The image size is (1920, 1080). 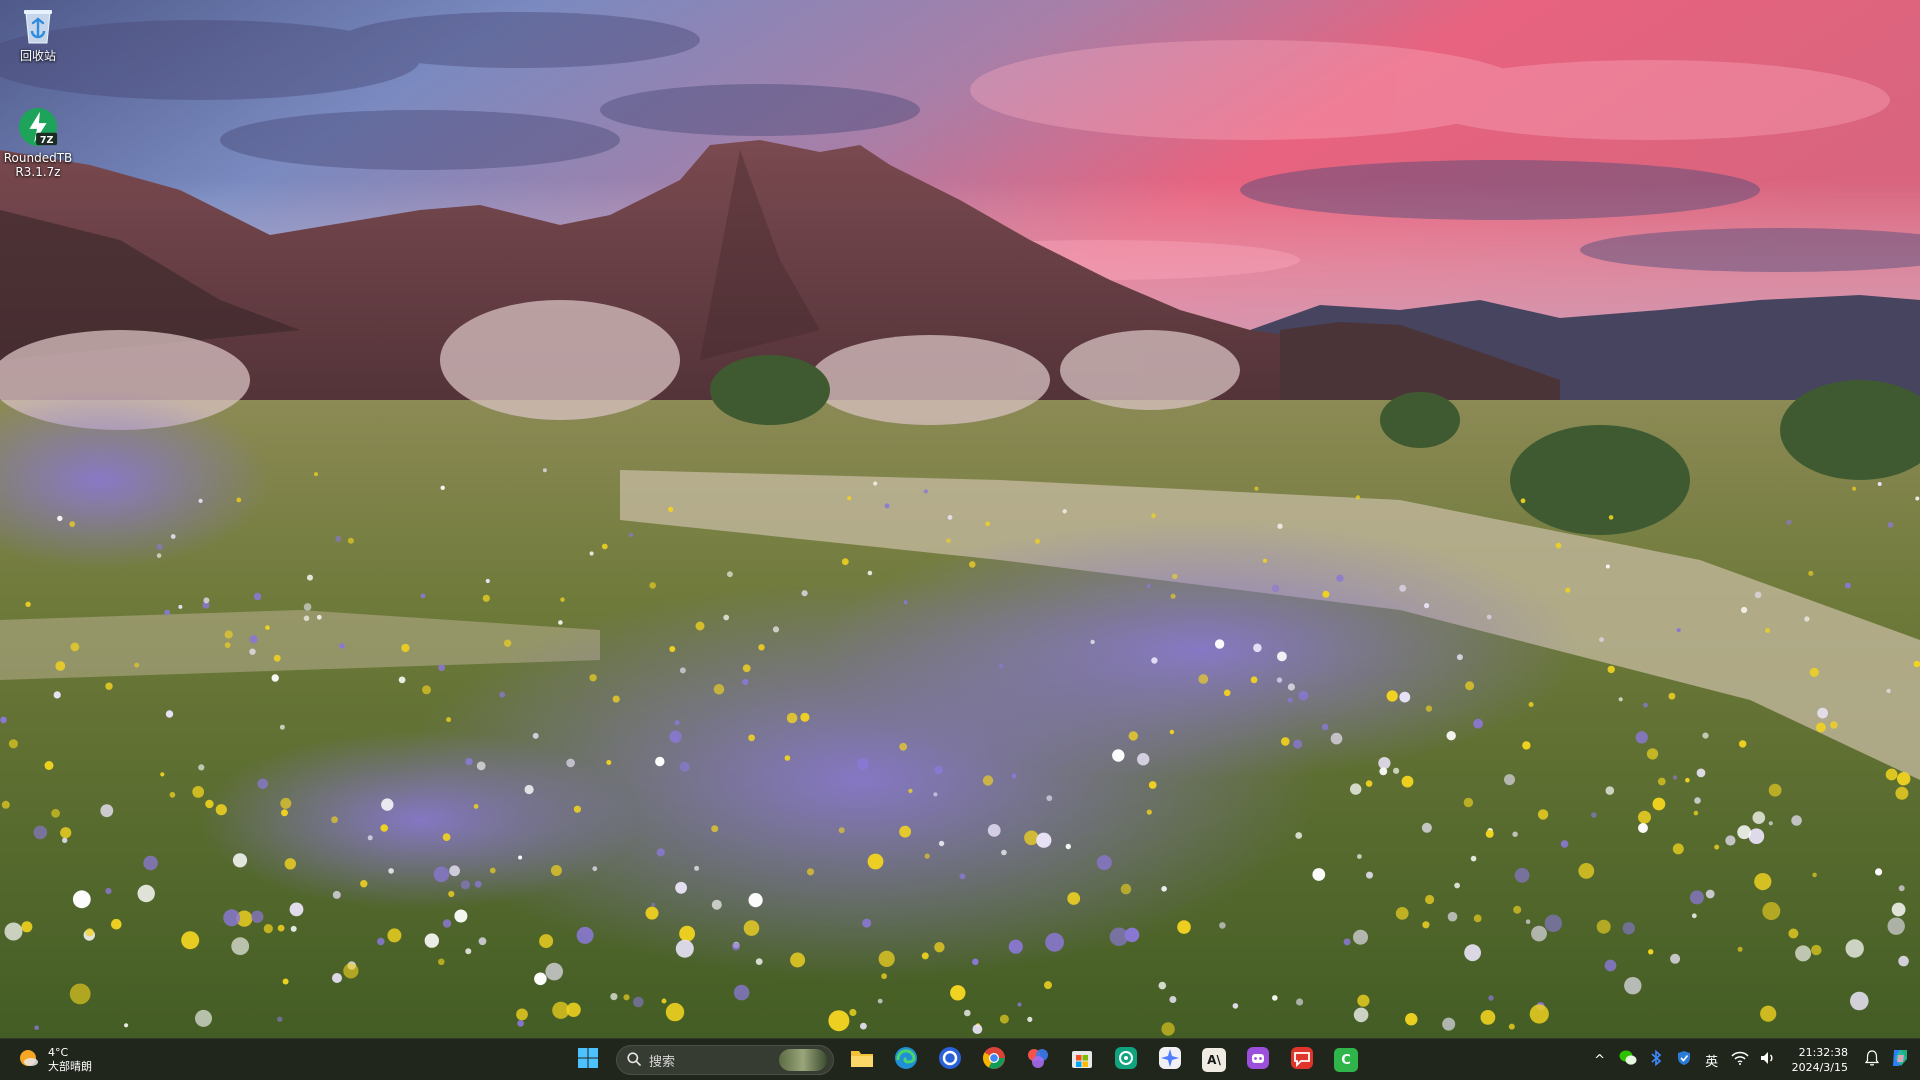 I want to click on taskbar-sparkle-app, so click(x=1170, y=1060).